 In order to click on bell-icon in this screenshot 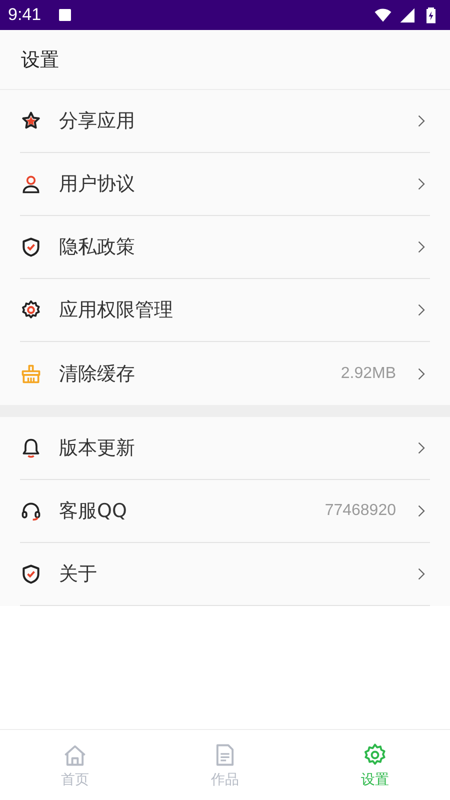, I will do `click(31, 448)`.